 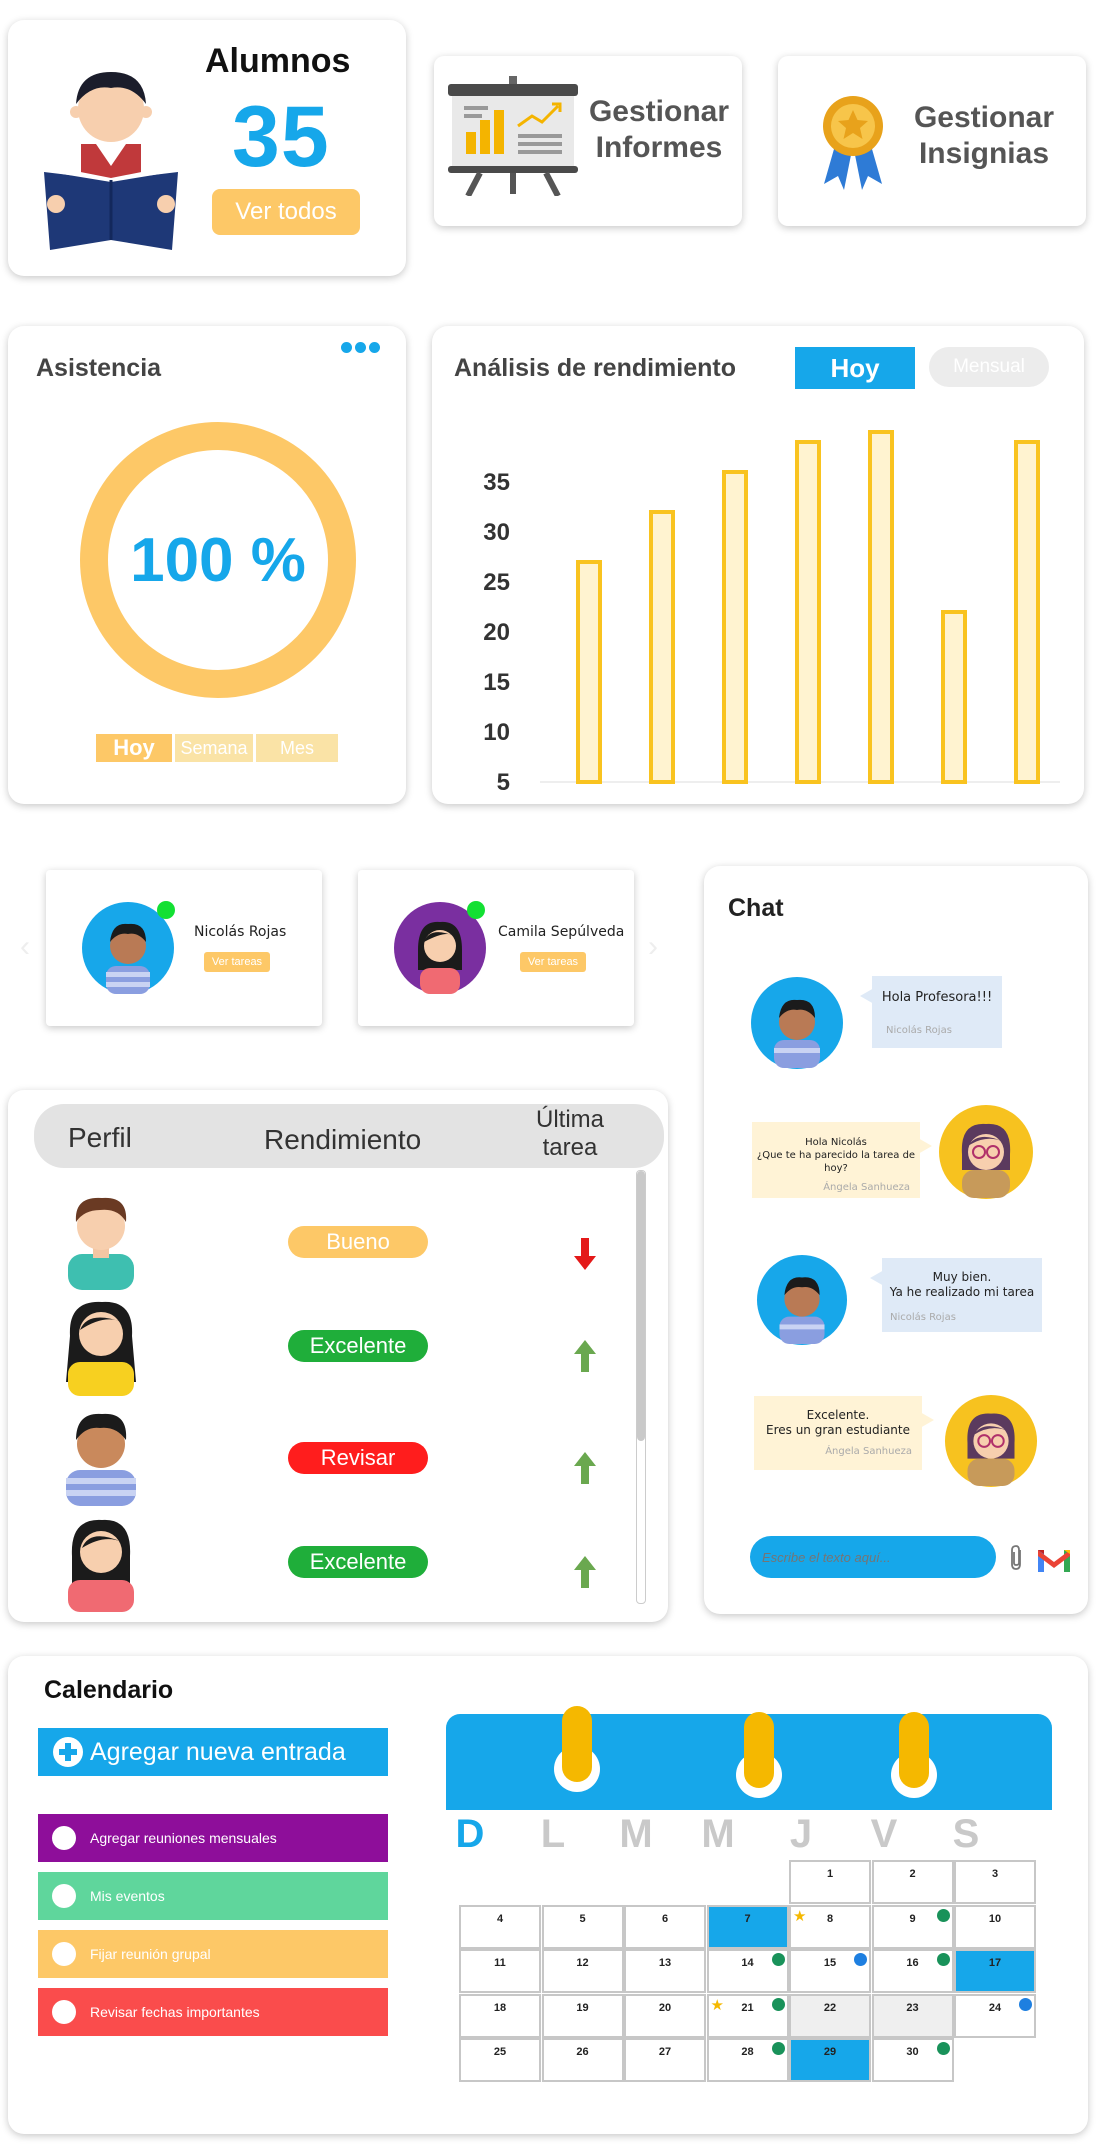 I want to click on view-tasks-button-nicolas: Ver tareas, so click(x=237, y=962).